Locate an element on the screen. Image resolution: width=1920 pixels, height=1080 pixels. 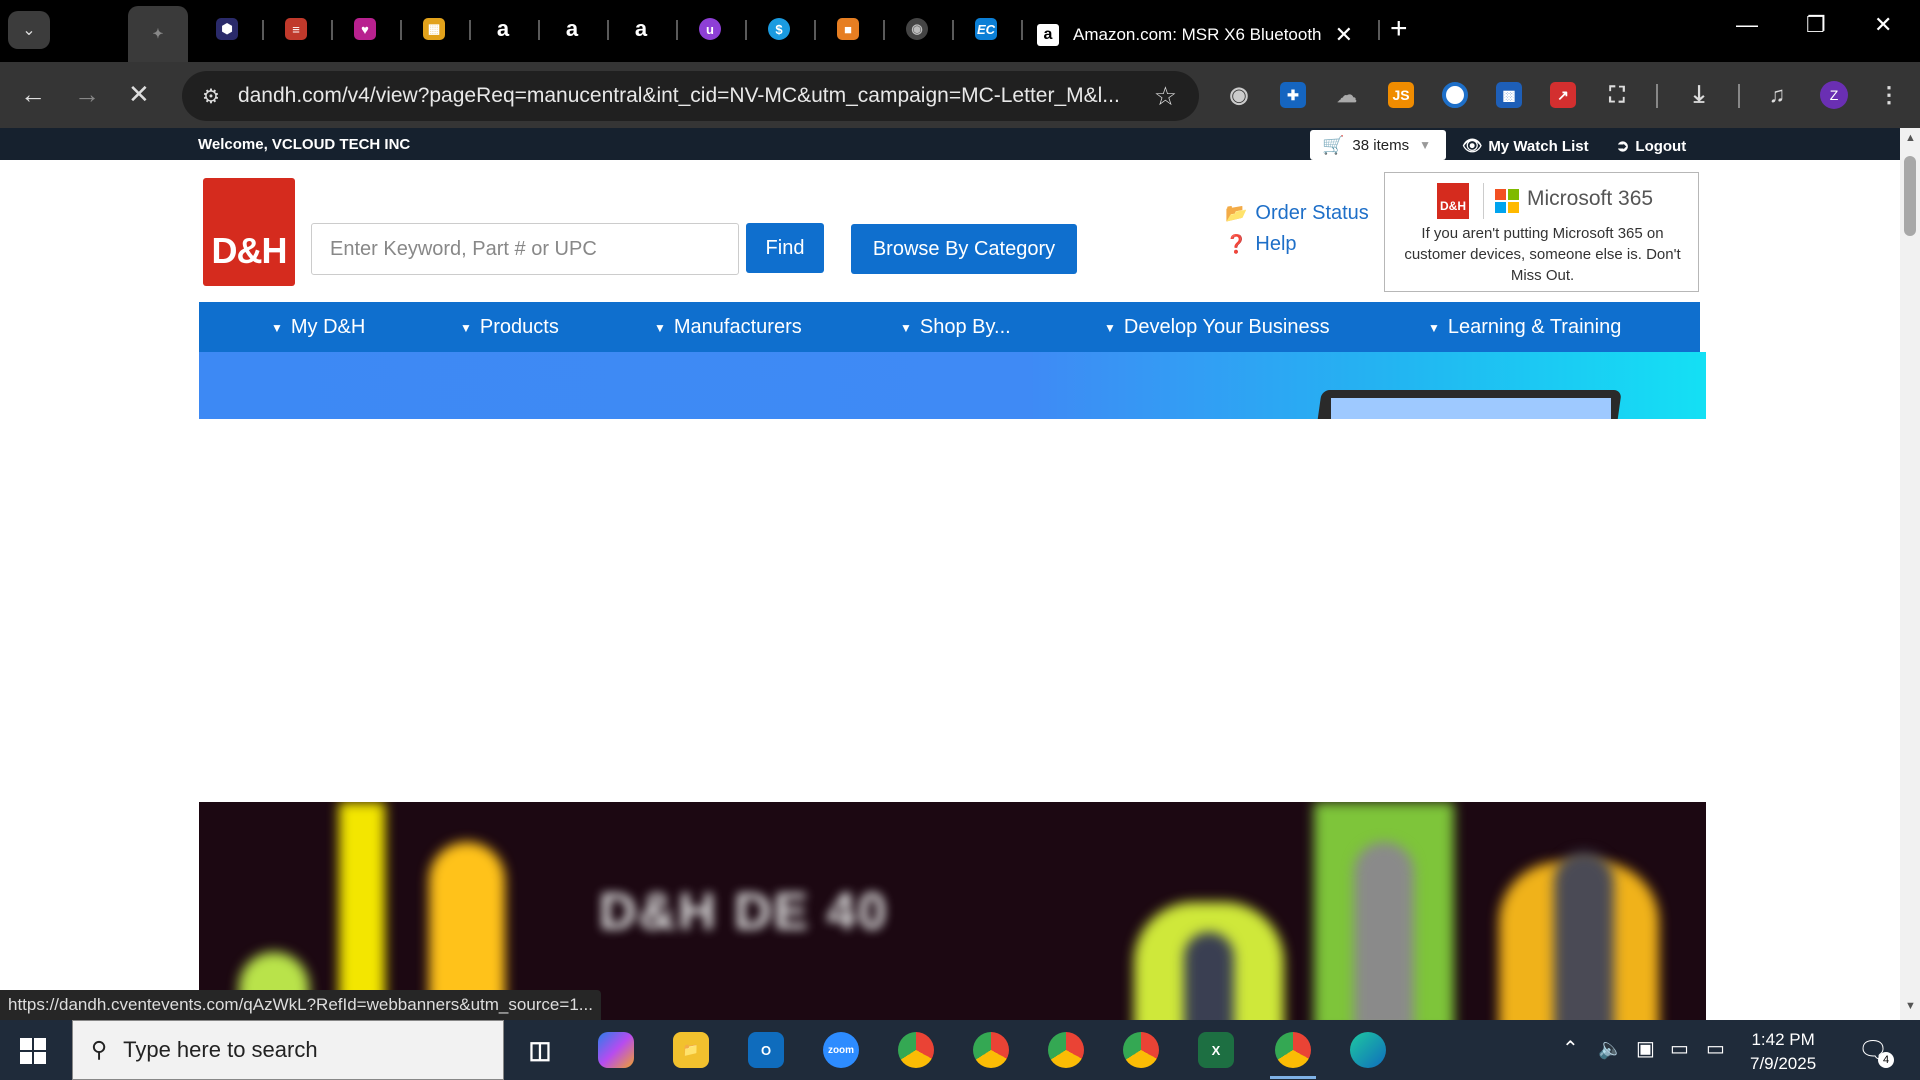
start-logo-square is located at coordinates (26, 1044).